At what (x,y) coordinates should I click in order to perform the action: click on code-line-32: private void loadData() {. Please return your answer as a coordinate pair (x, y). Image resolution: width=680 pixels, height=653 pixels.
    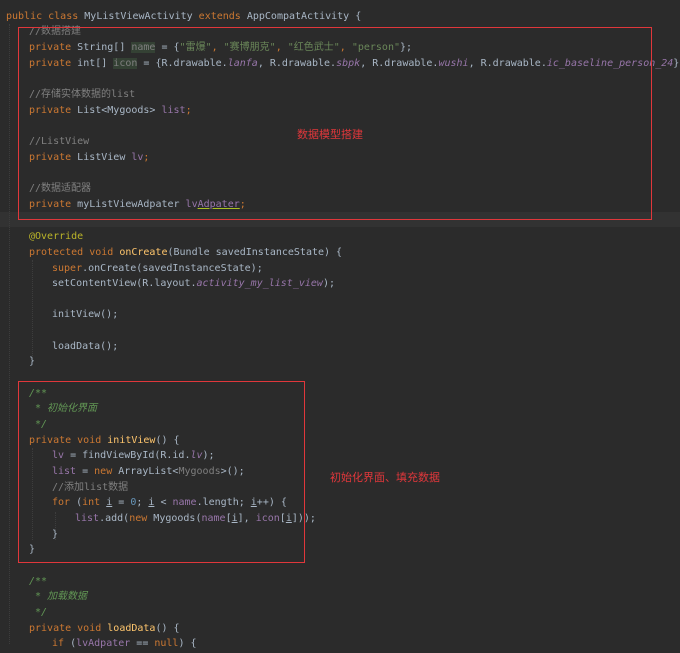
    Looking at the image, I should click on (104, 628).